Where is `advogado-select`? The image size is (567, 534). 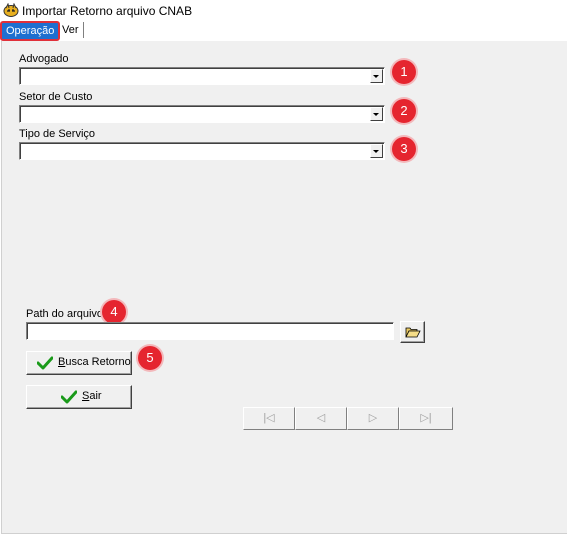 advogado-select is located at coordinates (202, 76).